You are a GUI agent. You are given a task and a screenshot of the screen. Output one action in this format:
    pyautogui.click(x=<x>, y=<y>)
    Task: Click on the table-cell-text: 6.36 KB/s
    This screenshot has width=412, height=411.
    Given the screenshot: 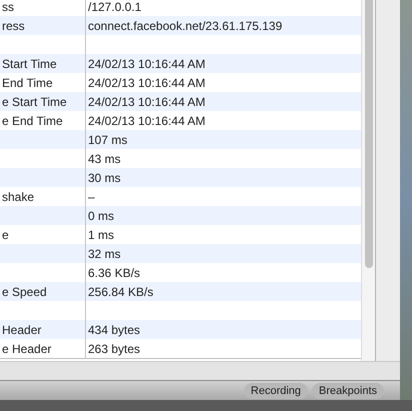 What is the action you would take?
    pyautogui.click(x=114, y=273)
    